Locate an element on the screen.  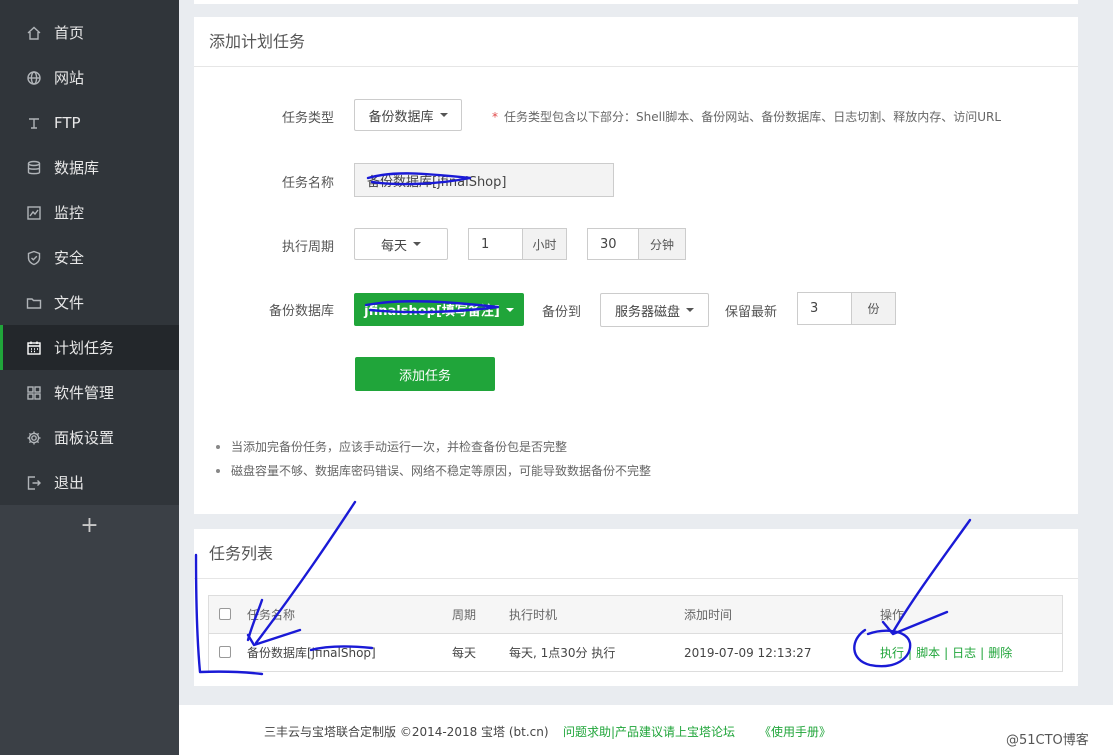
minute-unit: 分钟 is located at coordinates (662, 244).